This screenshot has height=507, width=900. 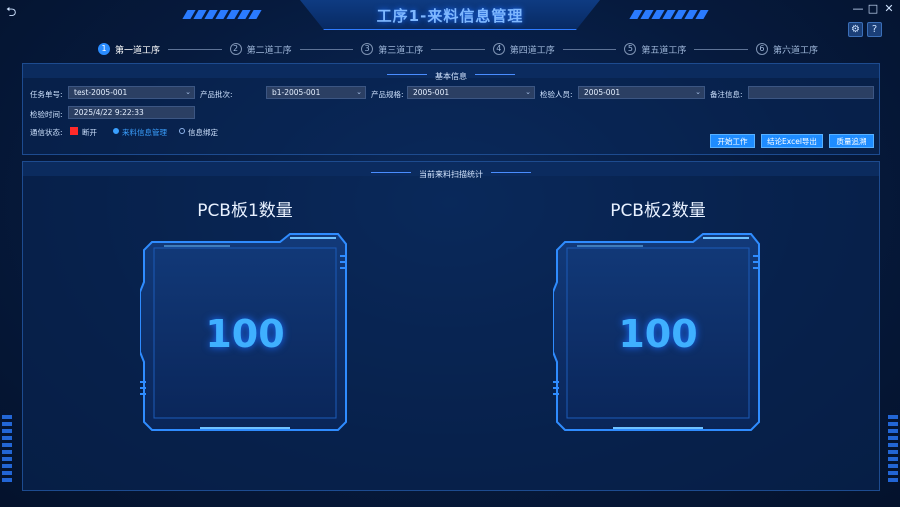 What do you see at coordinates (795, 50) in the screenshot?
I see `step-label: 第六道工序` at bounding box center [795, 50].